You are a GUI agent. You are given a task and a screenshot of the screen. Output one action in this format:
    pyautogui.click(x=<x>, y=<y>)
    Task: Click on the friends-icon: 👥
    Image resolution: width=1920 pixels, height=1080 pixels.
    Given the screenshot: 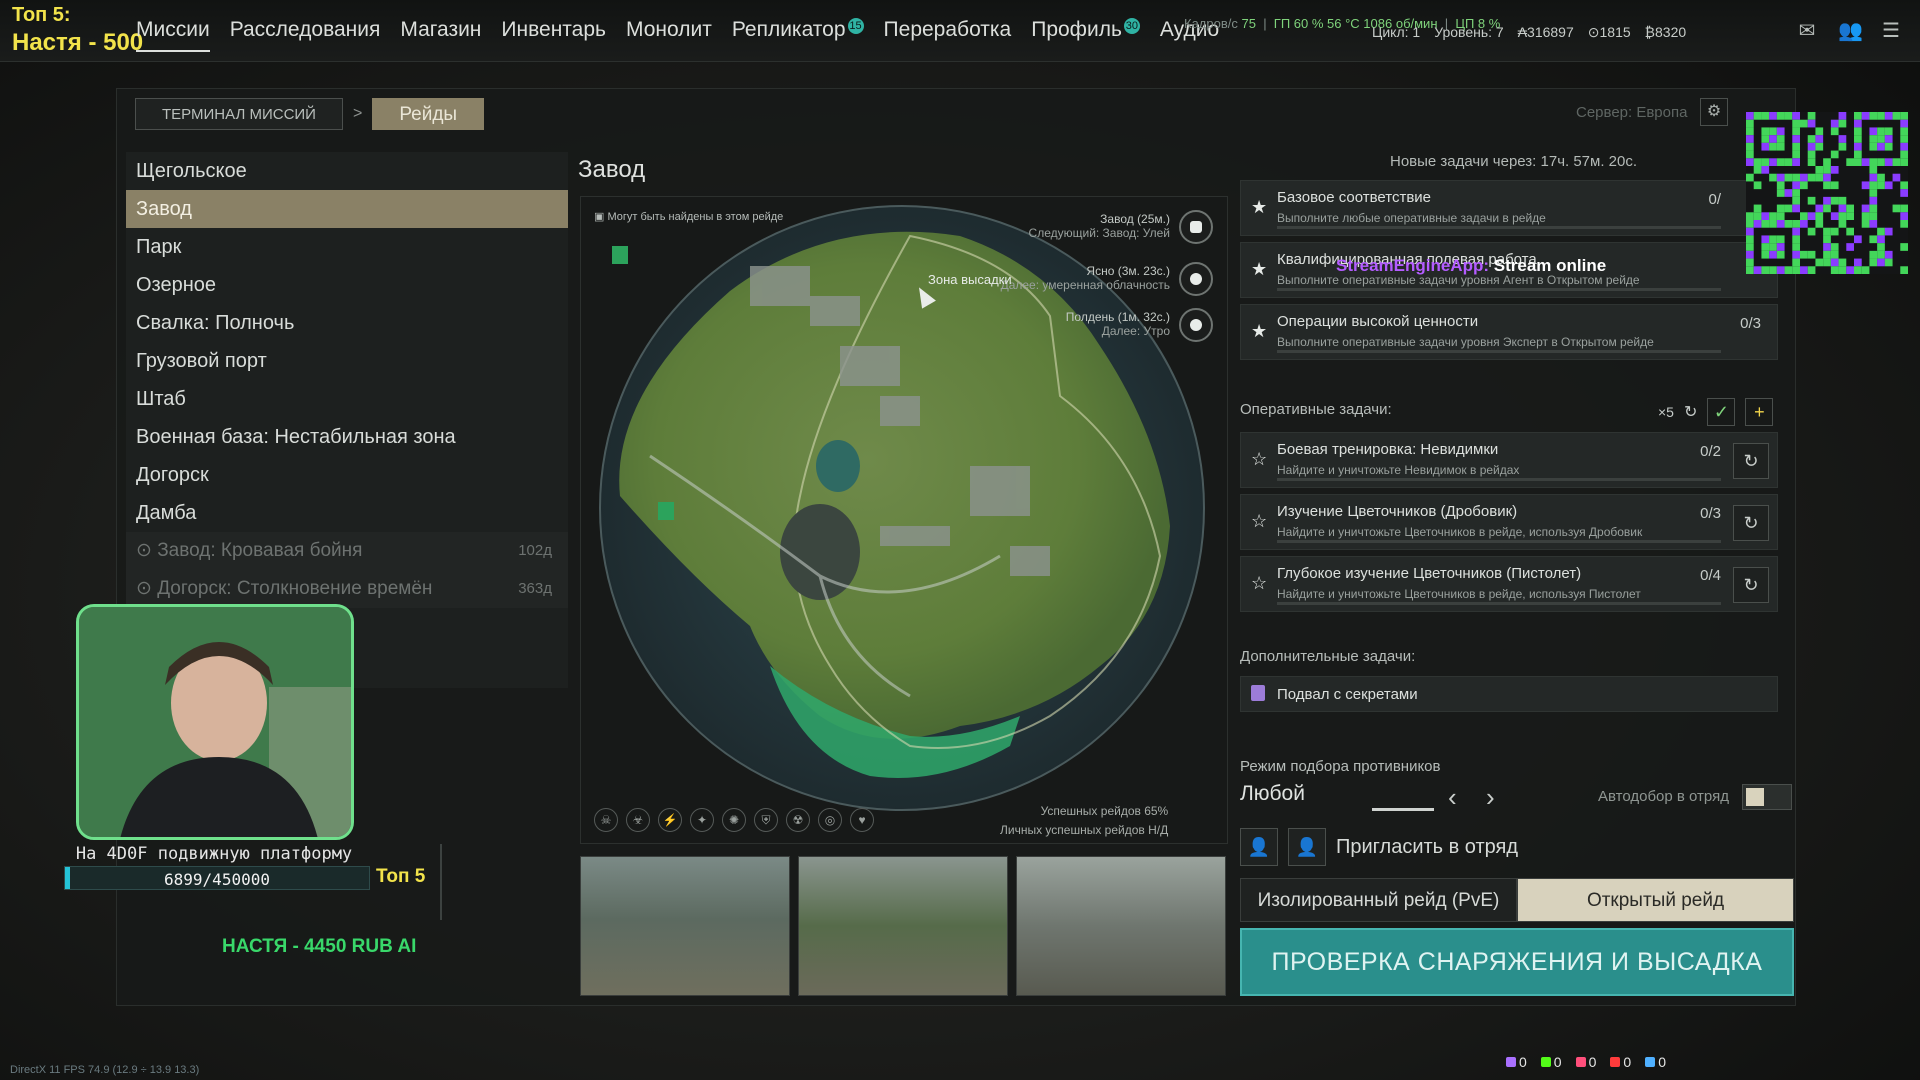 What is the action you would take?
    pyautogui.click(x=1850, y=31)
    